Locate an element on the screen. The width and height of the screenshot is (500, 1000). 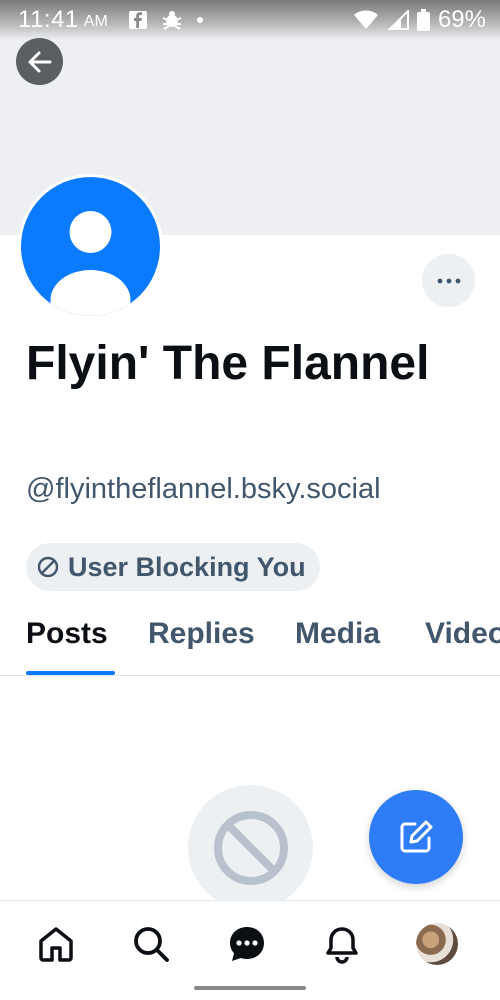
more-options-button is located at coordinates (448, 280).